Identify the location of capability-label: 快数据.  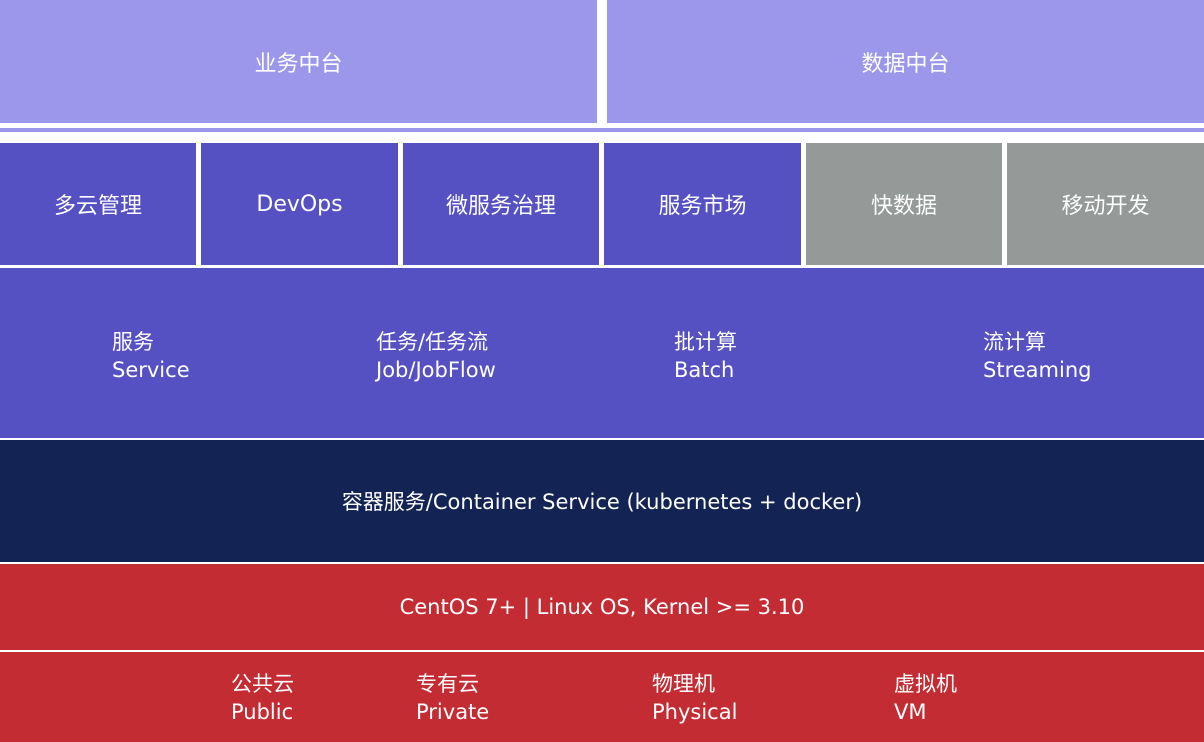
(903, 206).